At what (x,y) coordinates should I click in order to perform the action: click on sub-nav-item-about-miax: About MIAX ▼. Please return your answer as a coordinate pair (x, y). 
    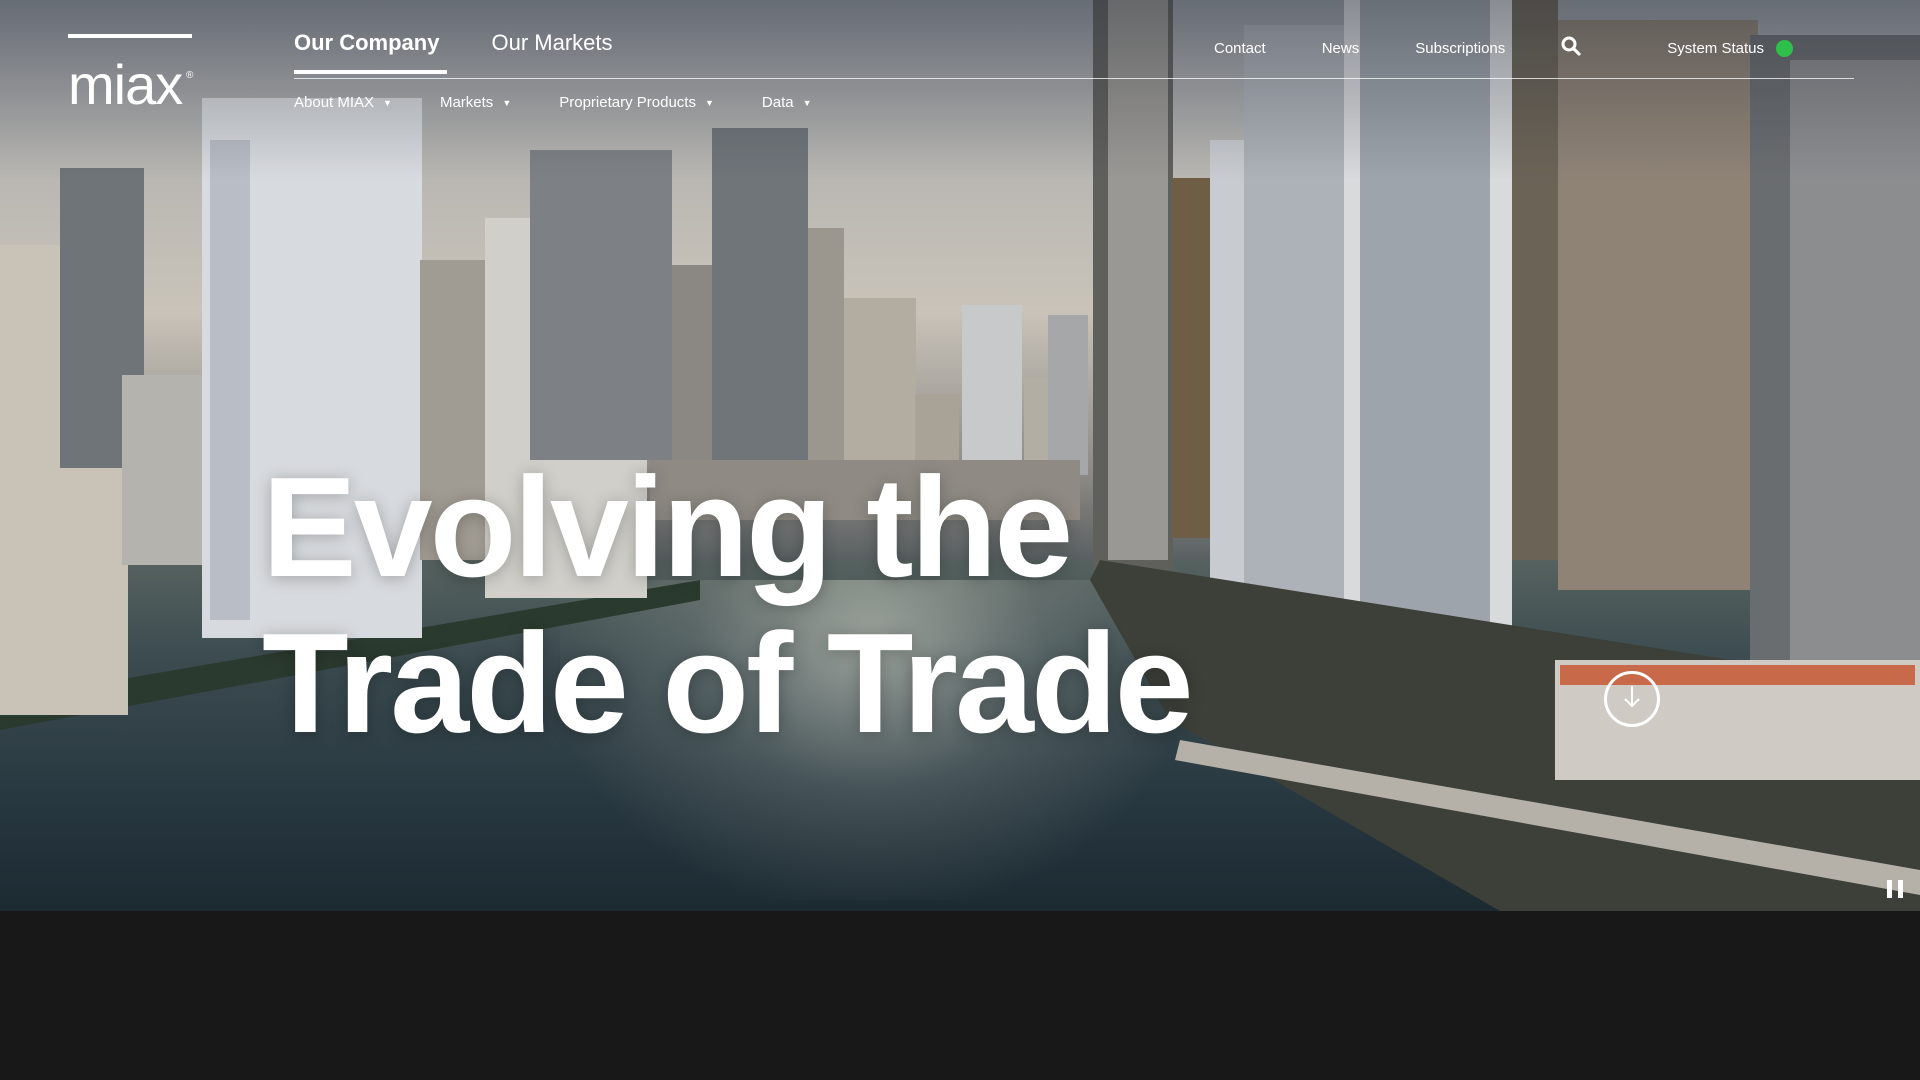
    Looking at the image, I should click on (343, 102).